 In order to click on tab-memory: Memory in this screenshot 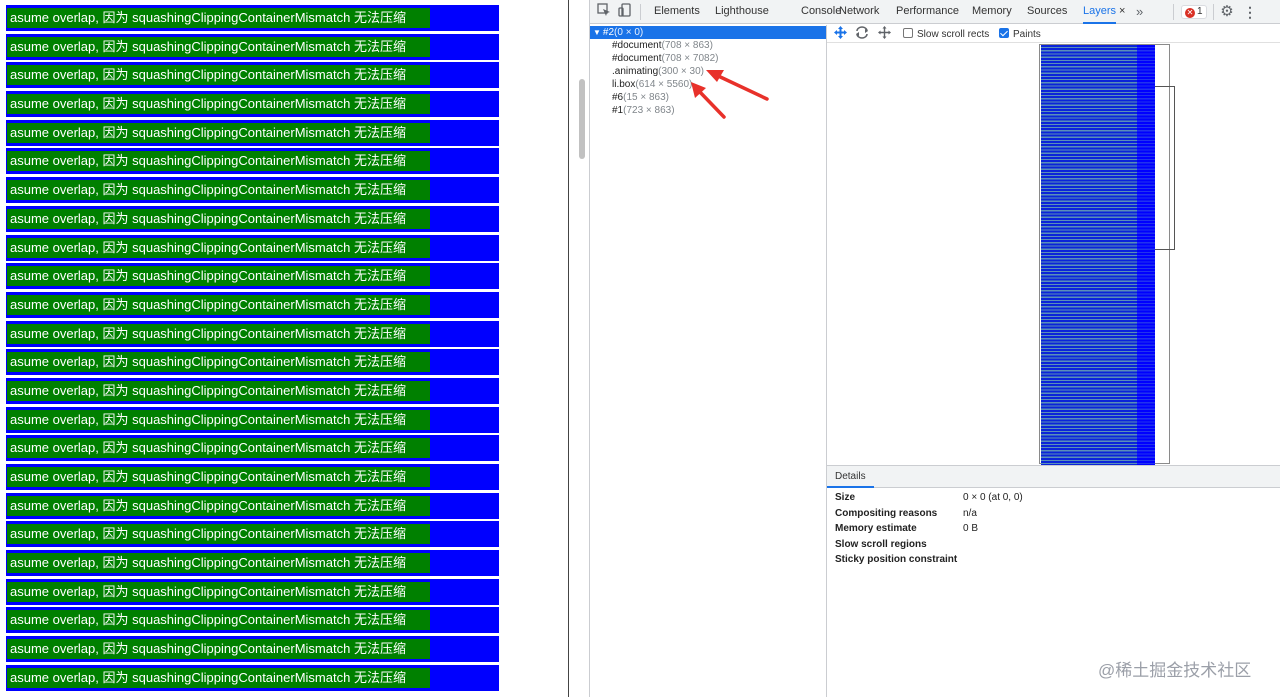, I will do `click(992, 12)`.